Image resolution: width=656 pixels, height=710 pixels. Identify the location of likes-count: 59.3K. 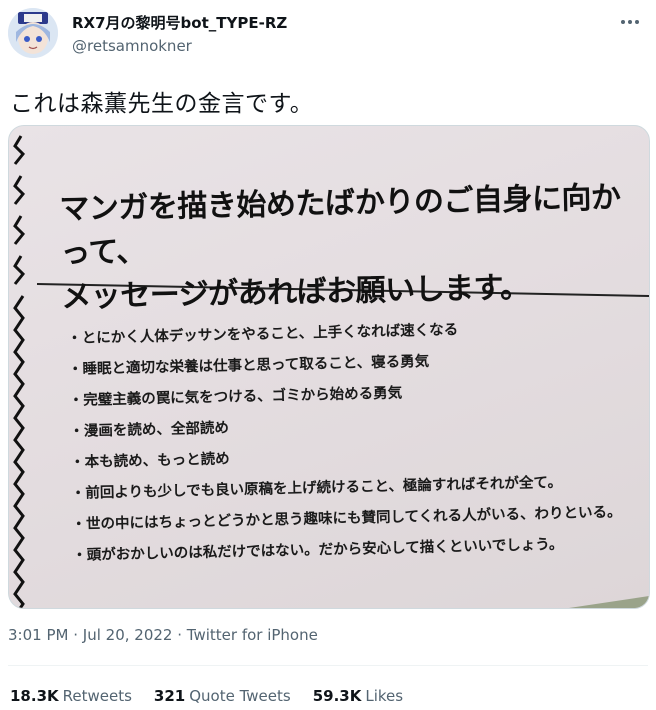
(337, 696).